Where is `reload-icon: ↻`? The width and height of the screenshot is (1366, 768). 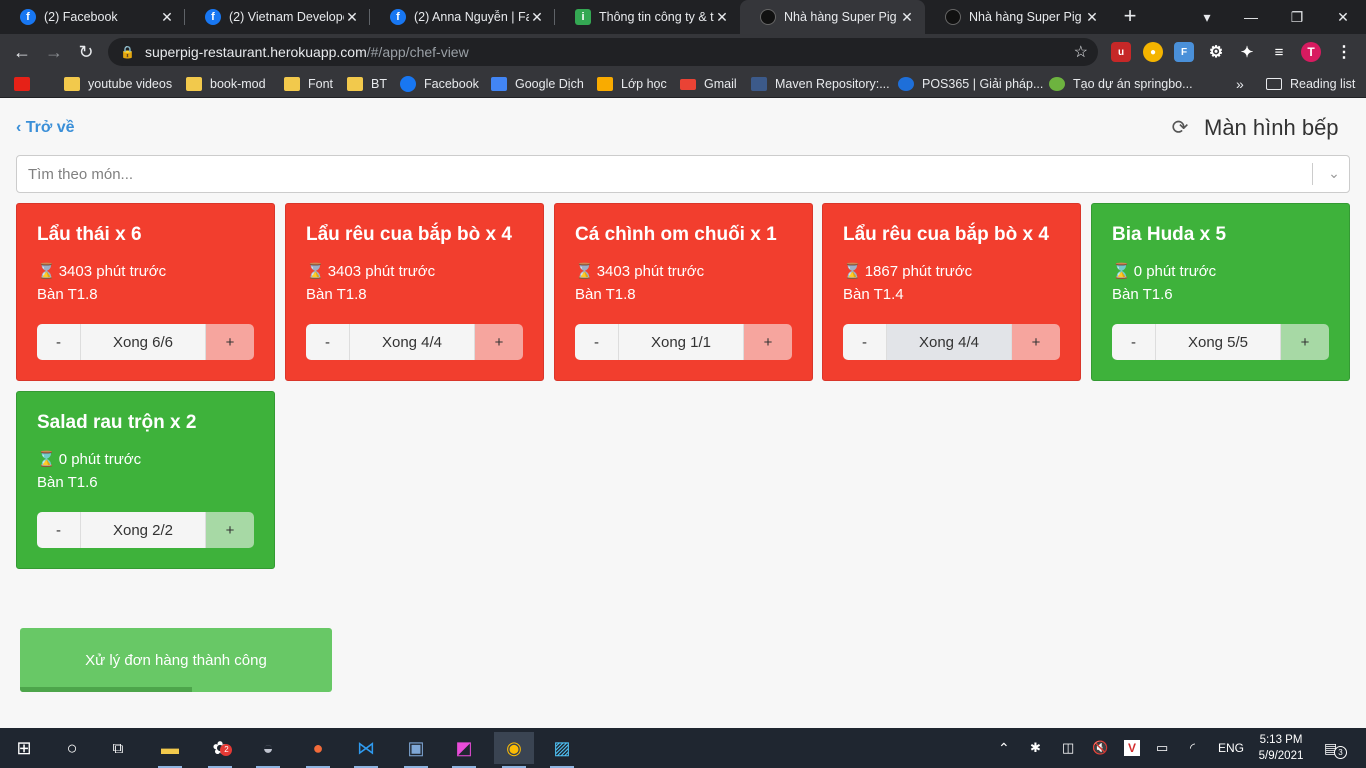
reload-icon: ↻ is located at coordinates (86, 52).